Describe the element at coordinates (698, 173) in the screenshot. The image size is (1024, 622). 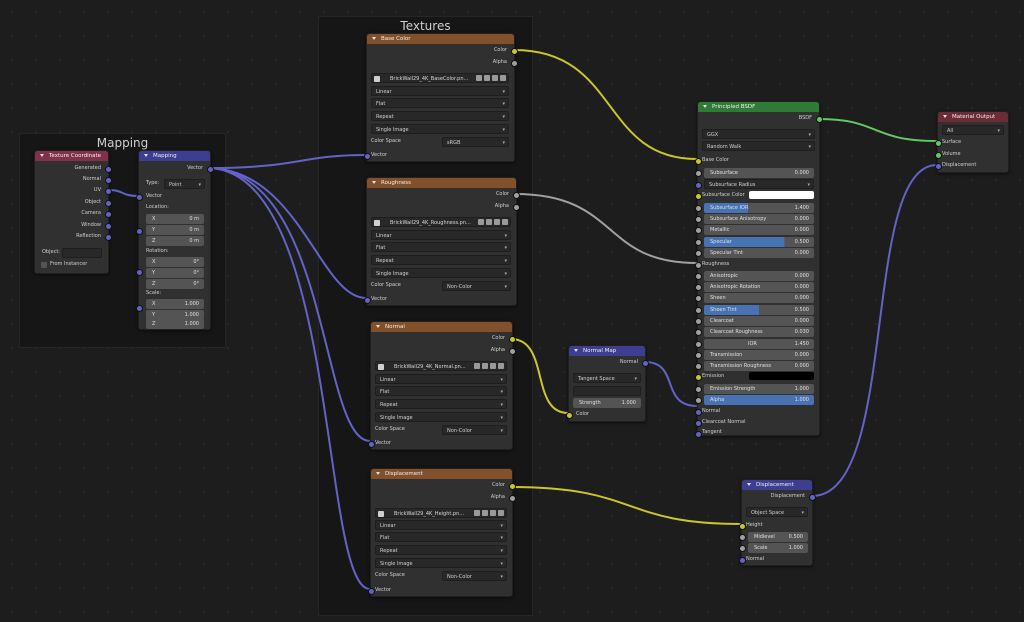
I see `bsdf-subsurface-socket` at that location.